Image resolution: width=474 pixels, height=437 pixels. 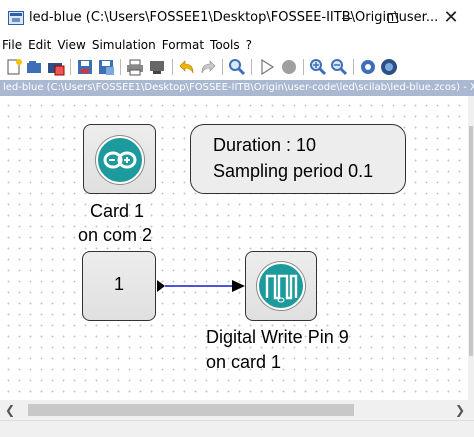 I want to click on start-icon, so click(x=267, y=67).